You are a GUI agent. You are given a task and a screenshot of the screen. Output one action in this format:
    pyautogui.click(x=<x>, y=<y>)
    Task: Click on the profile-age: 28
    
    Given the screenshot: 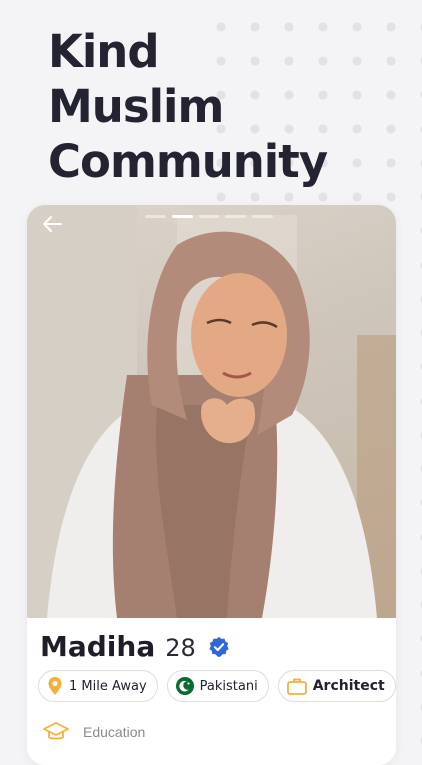 What is the action you would take?
    pyautogui.click(x=180, y=648)
    